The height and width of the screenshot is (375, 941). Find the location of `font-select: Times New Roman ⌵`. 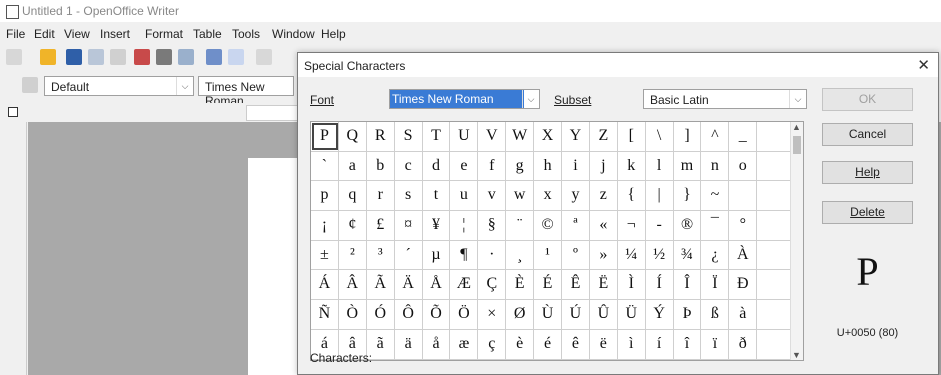

font-select: Times New Roman ⌵ is located at coordinates (464, 99).